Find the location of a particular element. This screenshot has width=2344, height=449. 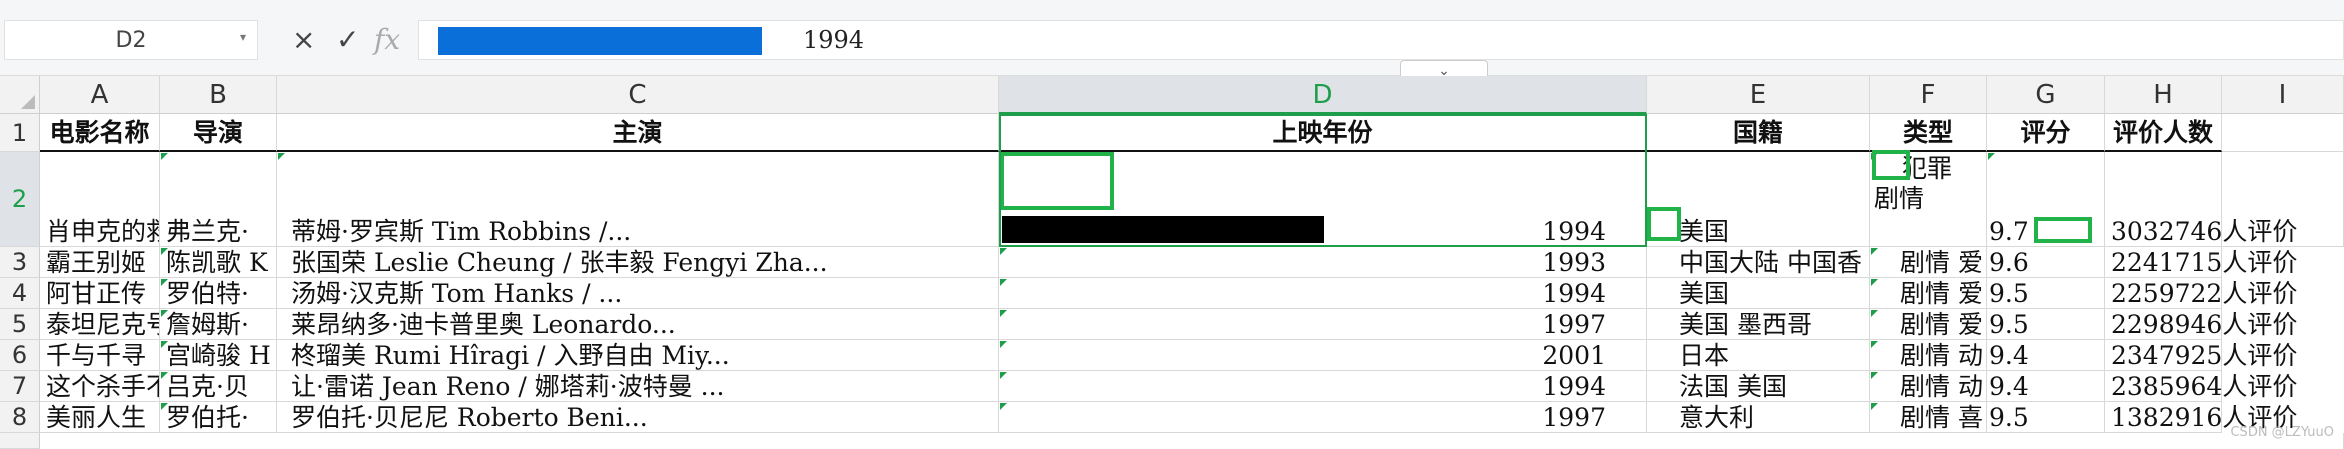

cell-b6: 宫崎骏 H is located at coordinates (218, 355).